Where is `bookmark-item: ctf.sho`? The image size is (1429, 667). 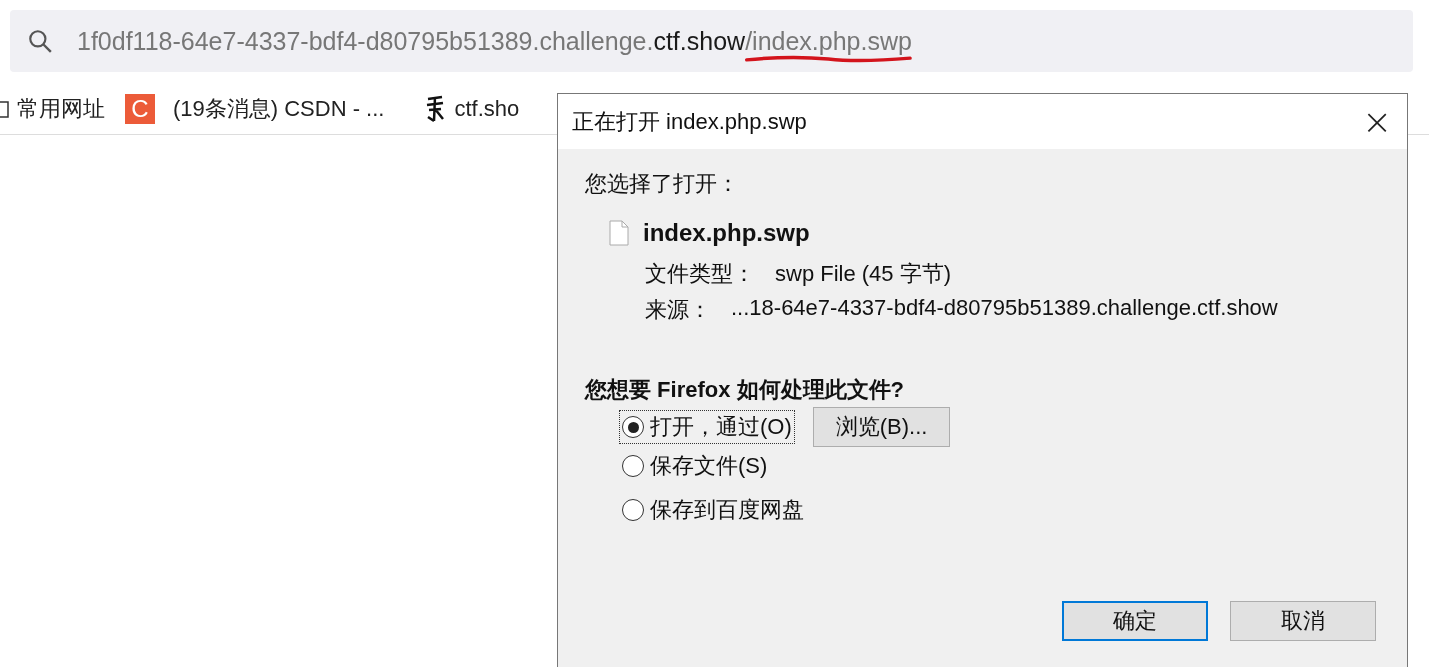 bookmark-item: ctf.sho is located at coordinates (472, 109).